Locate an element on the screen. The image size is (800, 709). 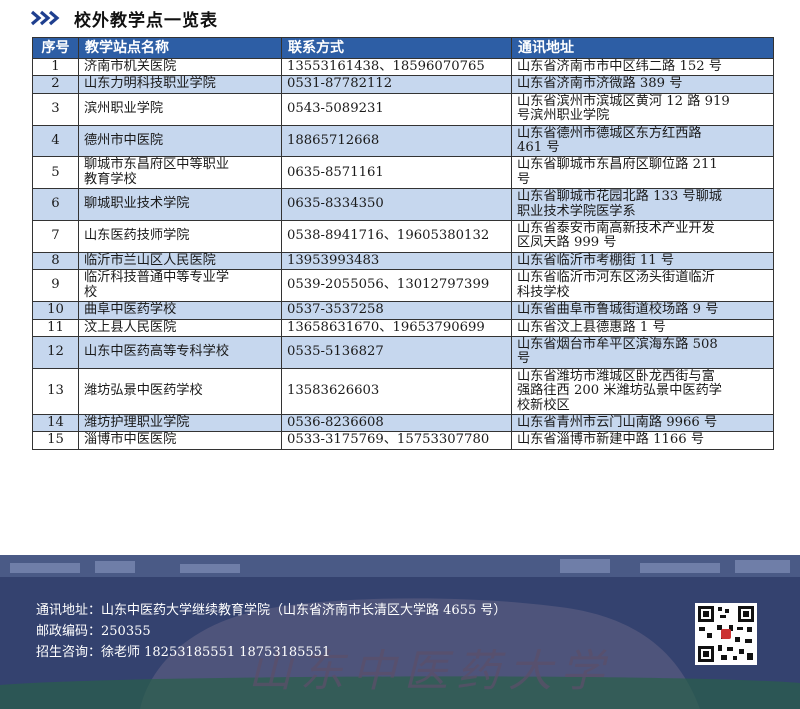
cell-site-name: 滨州职业学院 is located at coordinates (180, 109).